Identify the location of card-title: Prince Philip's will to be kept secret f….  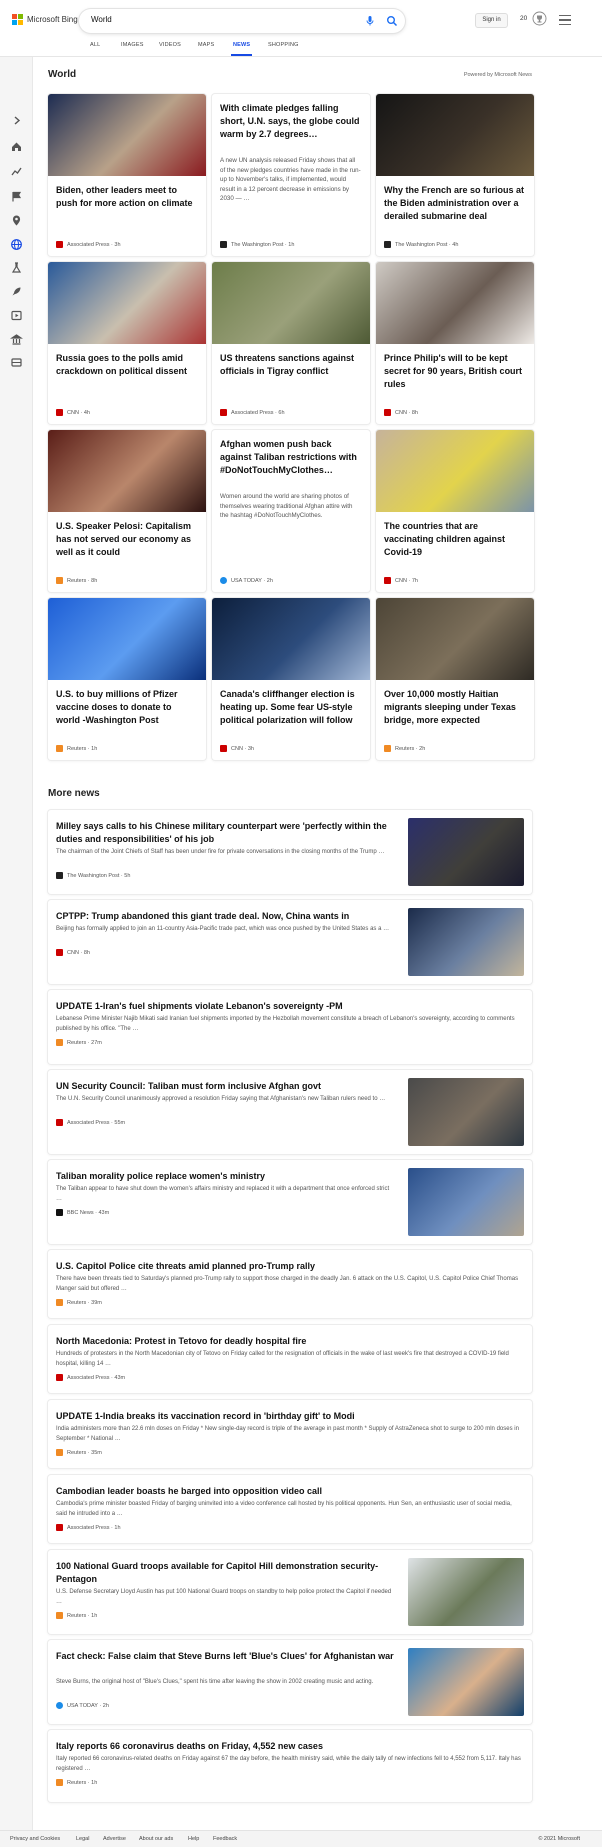
(455, 371).